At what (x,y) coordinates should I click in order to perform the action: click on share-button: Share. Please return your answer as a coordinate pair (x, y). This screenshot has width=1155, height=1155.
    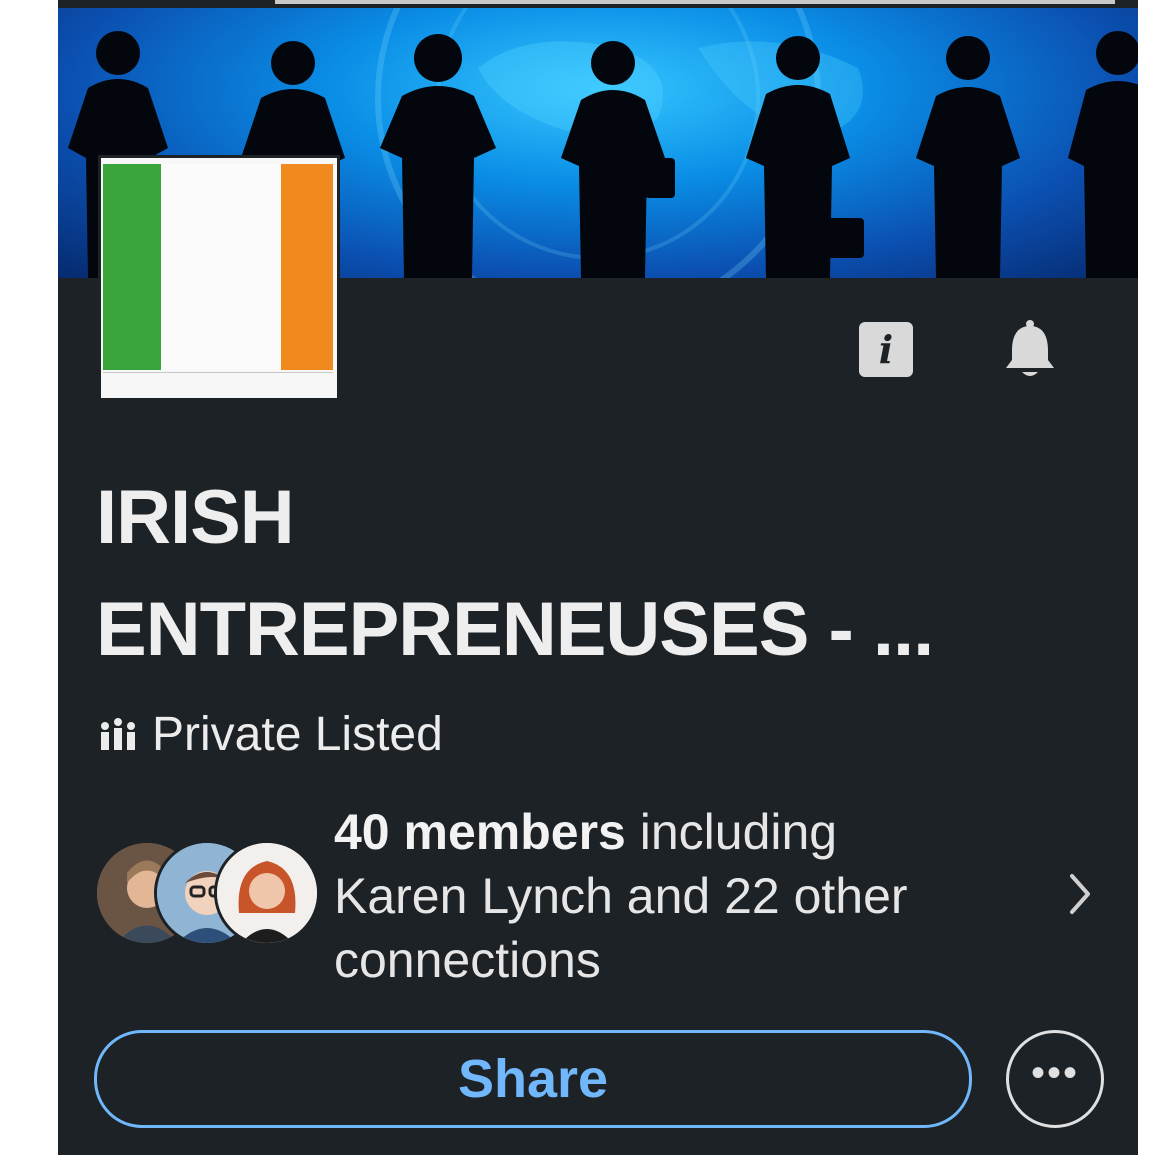
    Looking at the image, I should click on (533, 1079).